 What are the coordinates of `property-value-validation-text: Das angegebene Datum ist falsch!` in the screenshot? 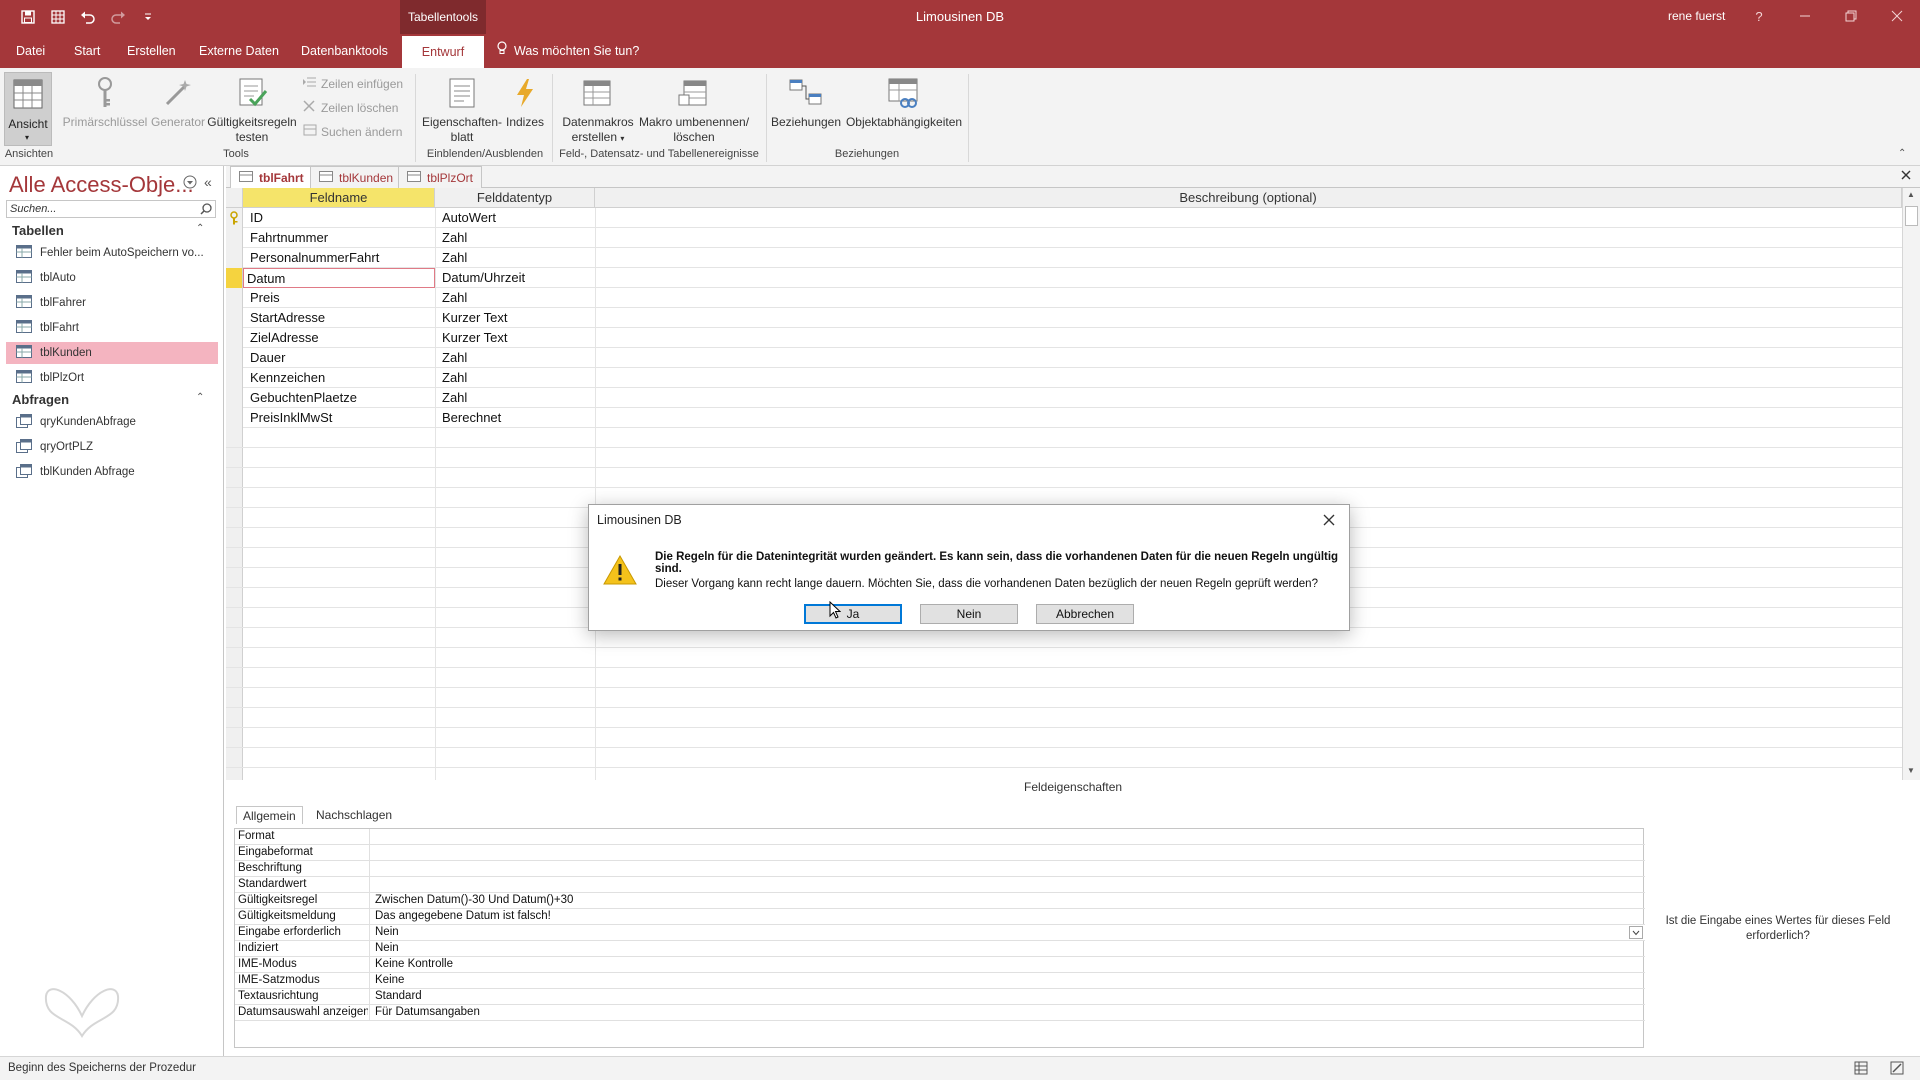 It's located at (461, 916).